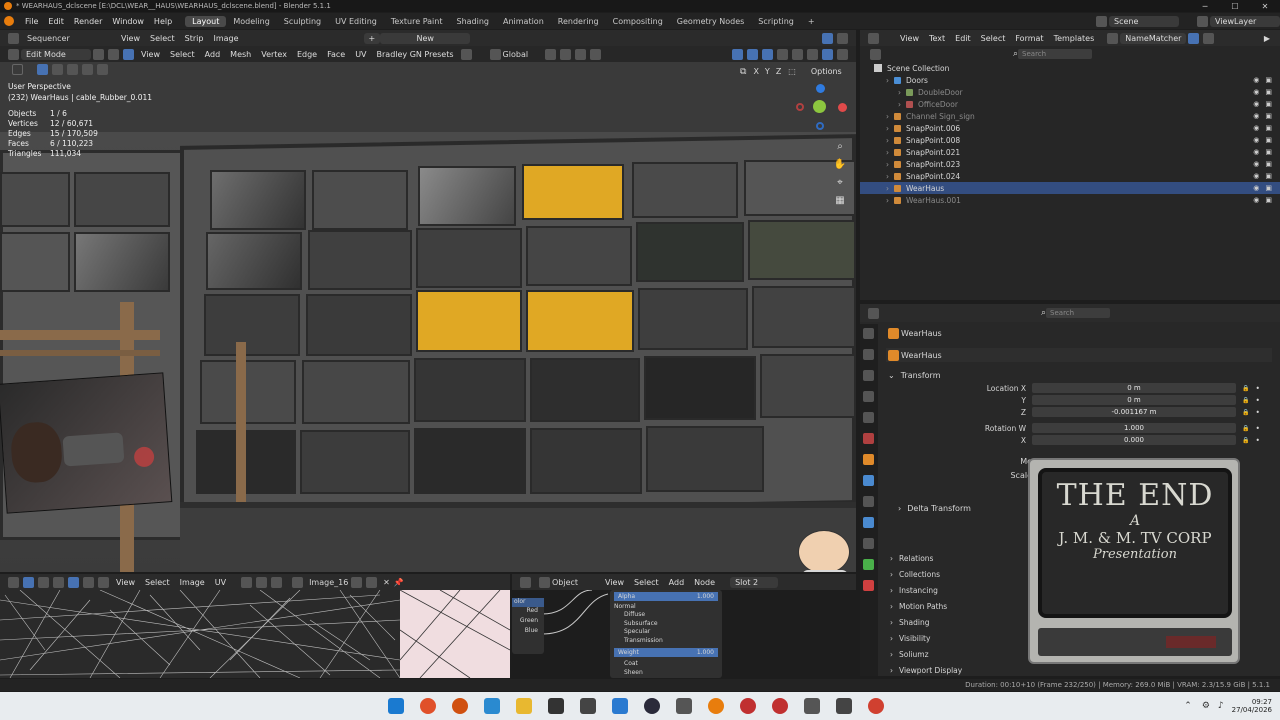 The height and width of the screenshot is (720, 1280). Describe the element at coordinates (1267, 38) in the screenshot. I see `run-script-icon: ▶` at that location.